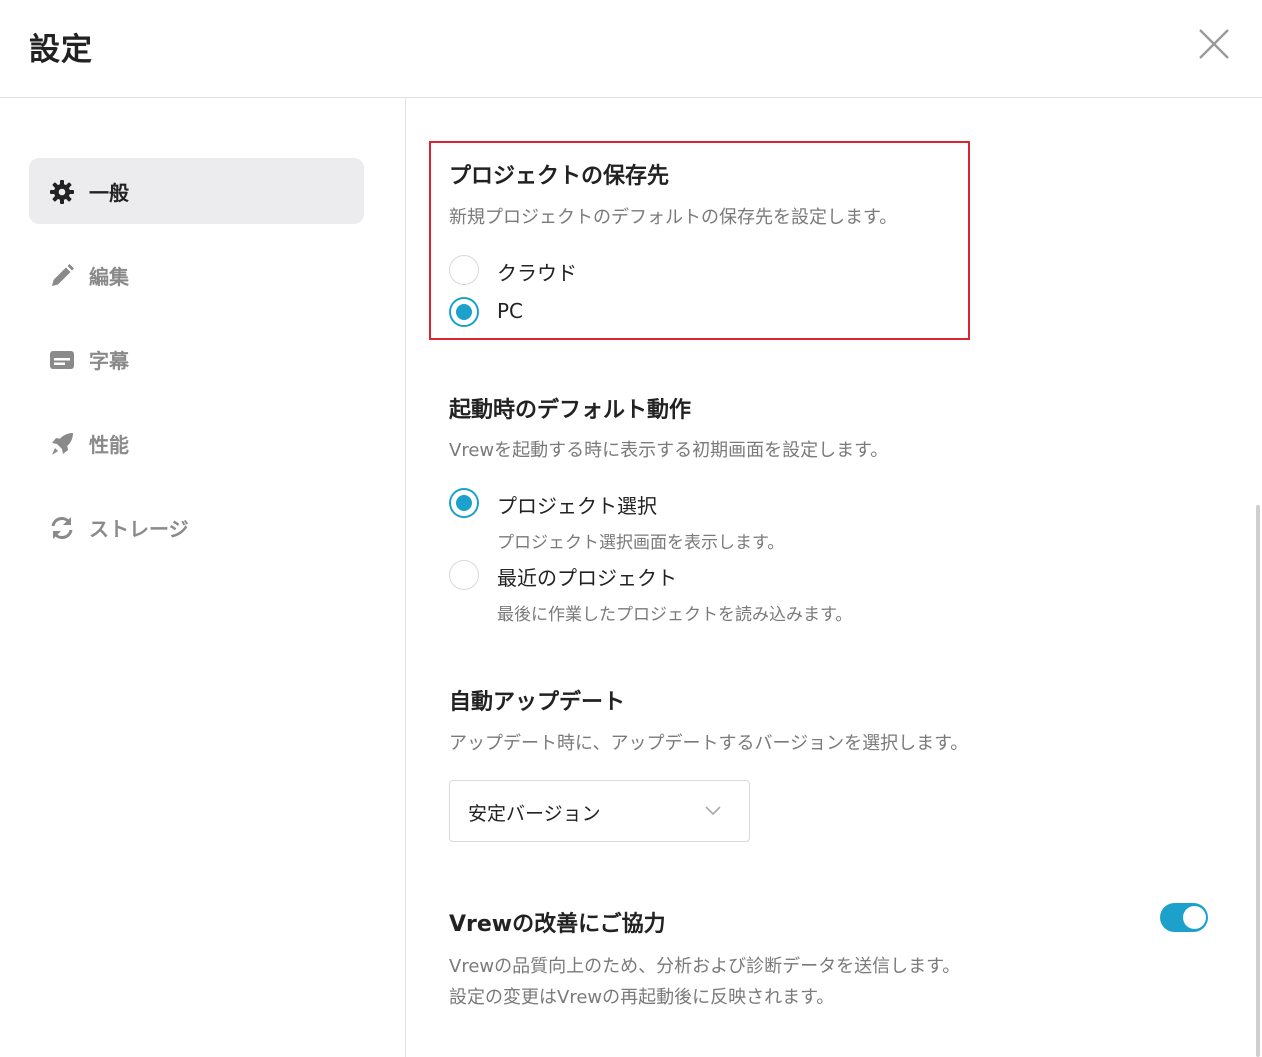 The image size is (1262, 1057). What do you see at coordinates (464, 270) in the screenshot?
I see `radio-cloud` at bounding box center [464, 270].